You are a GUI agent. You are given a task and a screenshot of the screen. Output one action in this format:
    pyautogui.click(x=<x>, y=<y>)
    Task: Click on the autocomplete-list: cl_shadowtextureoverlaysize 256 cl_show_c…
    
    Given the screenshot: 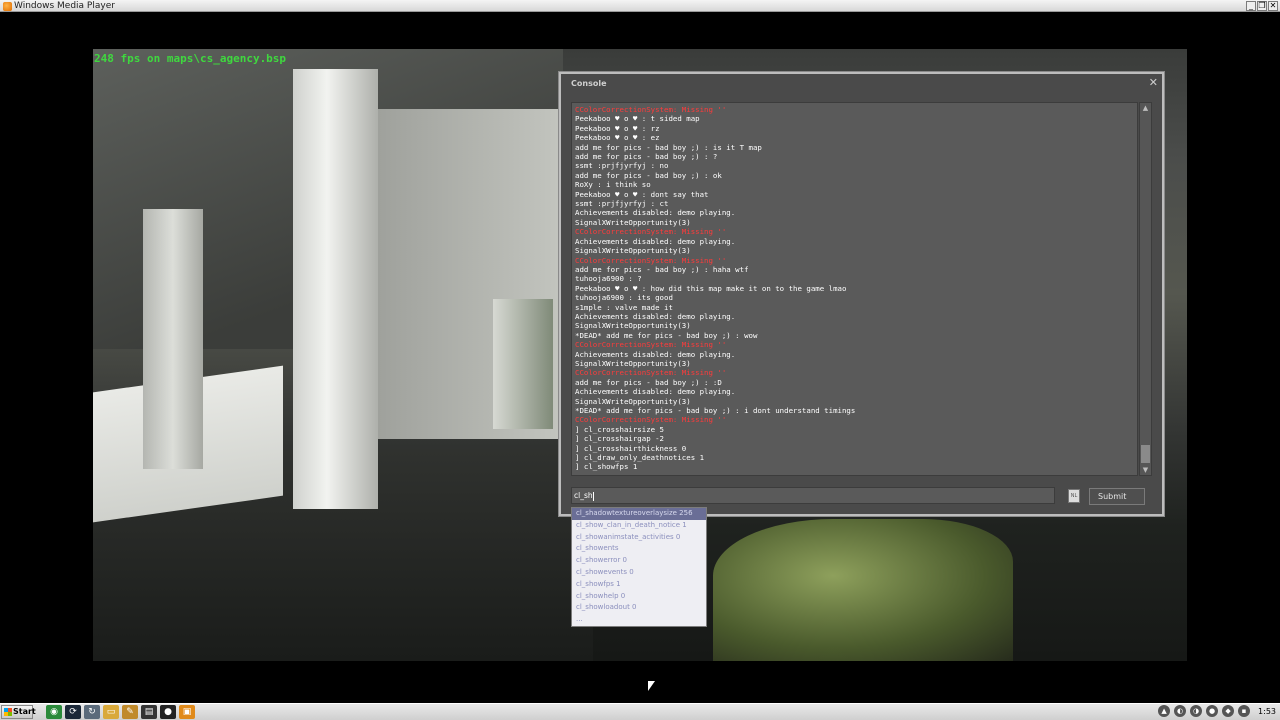 What is the action you would take?
    pyautogui.click(x=639, y=567)
    